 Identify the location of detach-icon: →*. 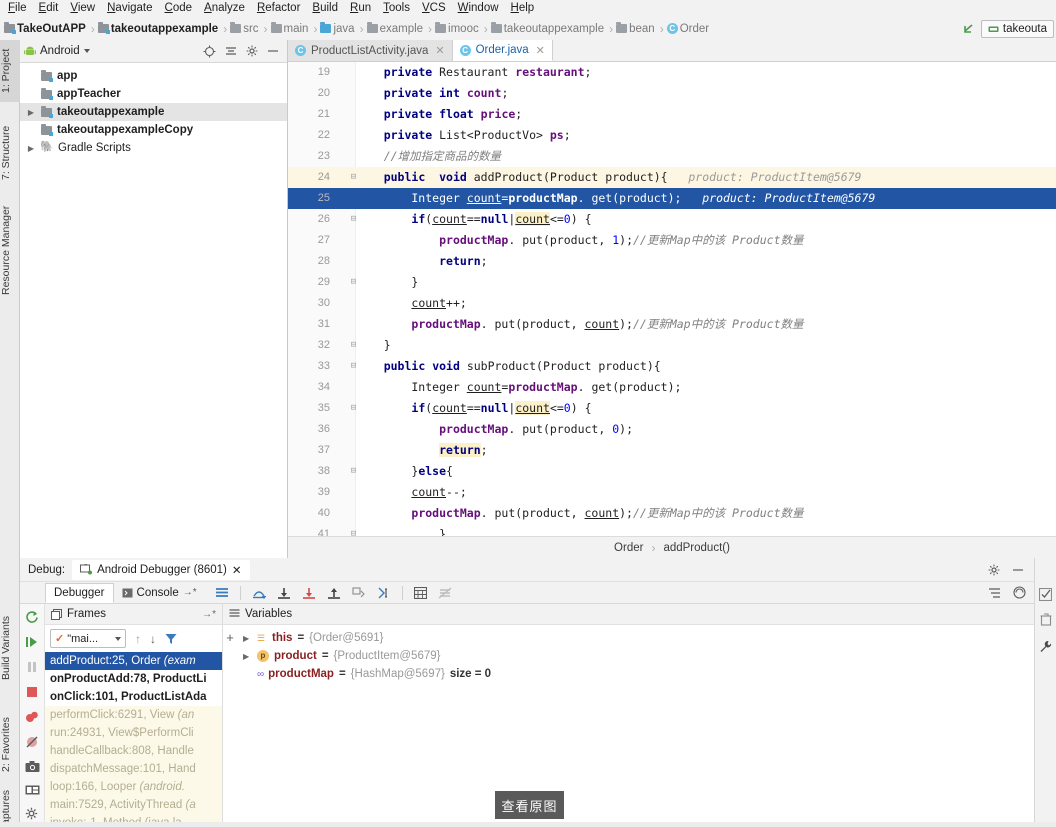
(209, 614).